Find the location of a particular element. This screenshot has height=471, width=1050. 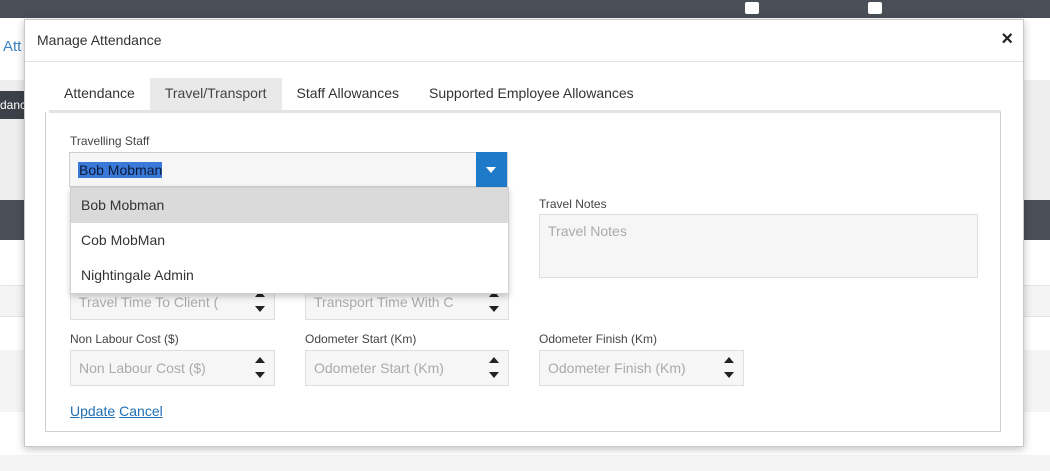

travelling-staff-select: Bob Mobman is located at coordinates (288, 169).